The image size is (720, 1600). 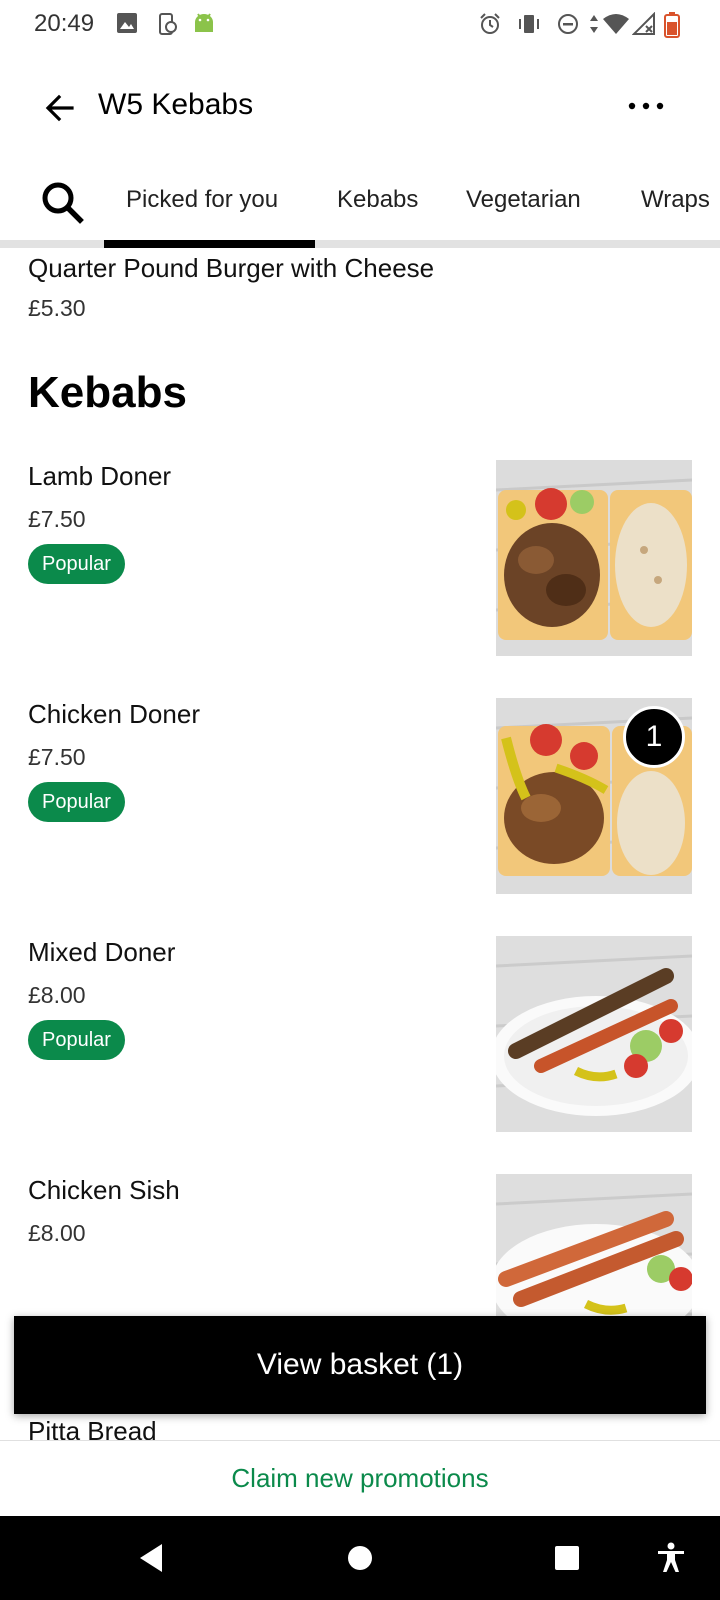 What do you see at coordinates (151, 1558) in the screenshot?
I see `nav-back-icon` at bounding box center [151, 1558].